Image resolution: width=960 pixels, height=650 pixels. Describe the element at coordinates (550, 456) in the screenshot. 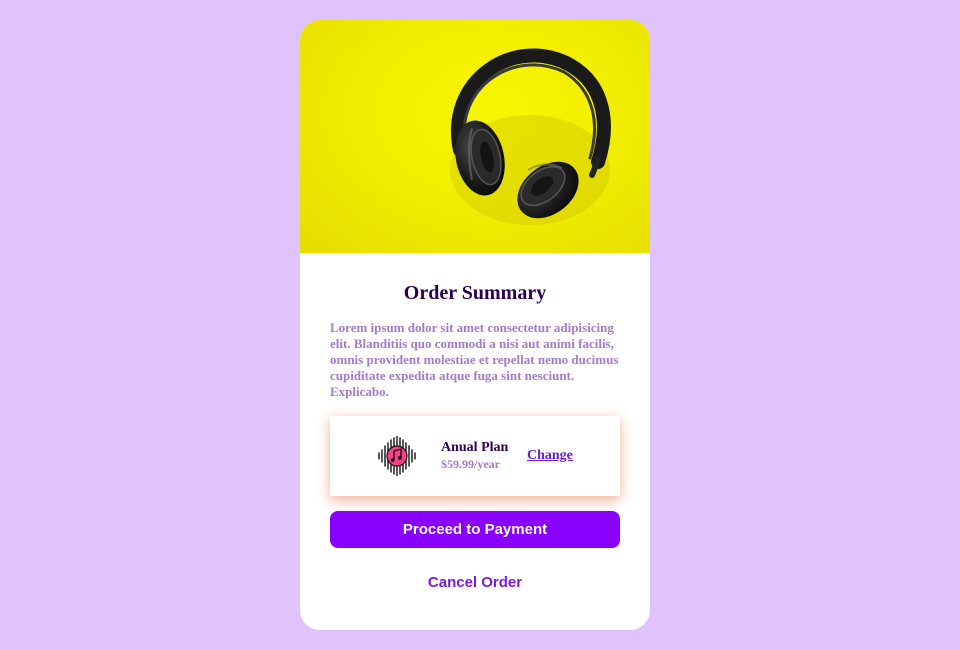

I see `change-plan-link: Change` at that location.